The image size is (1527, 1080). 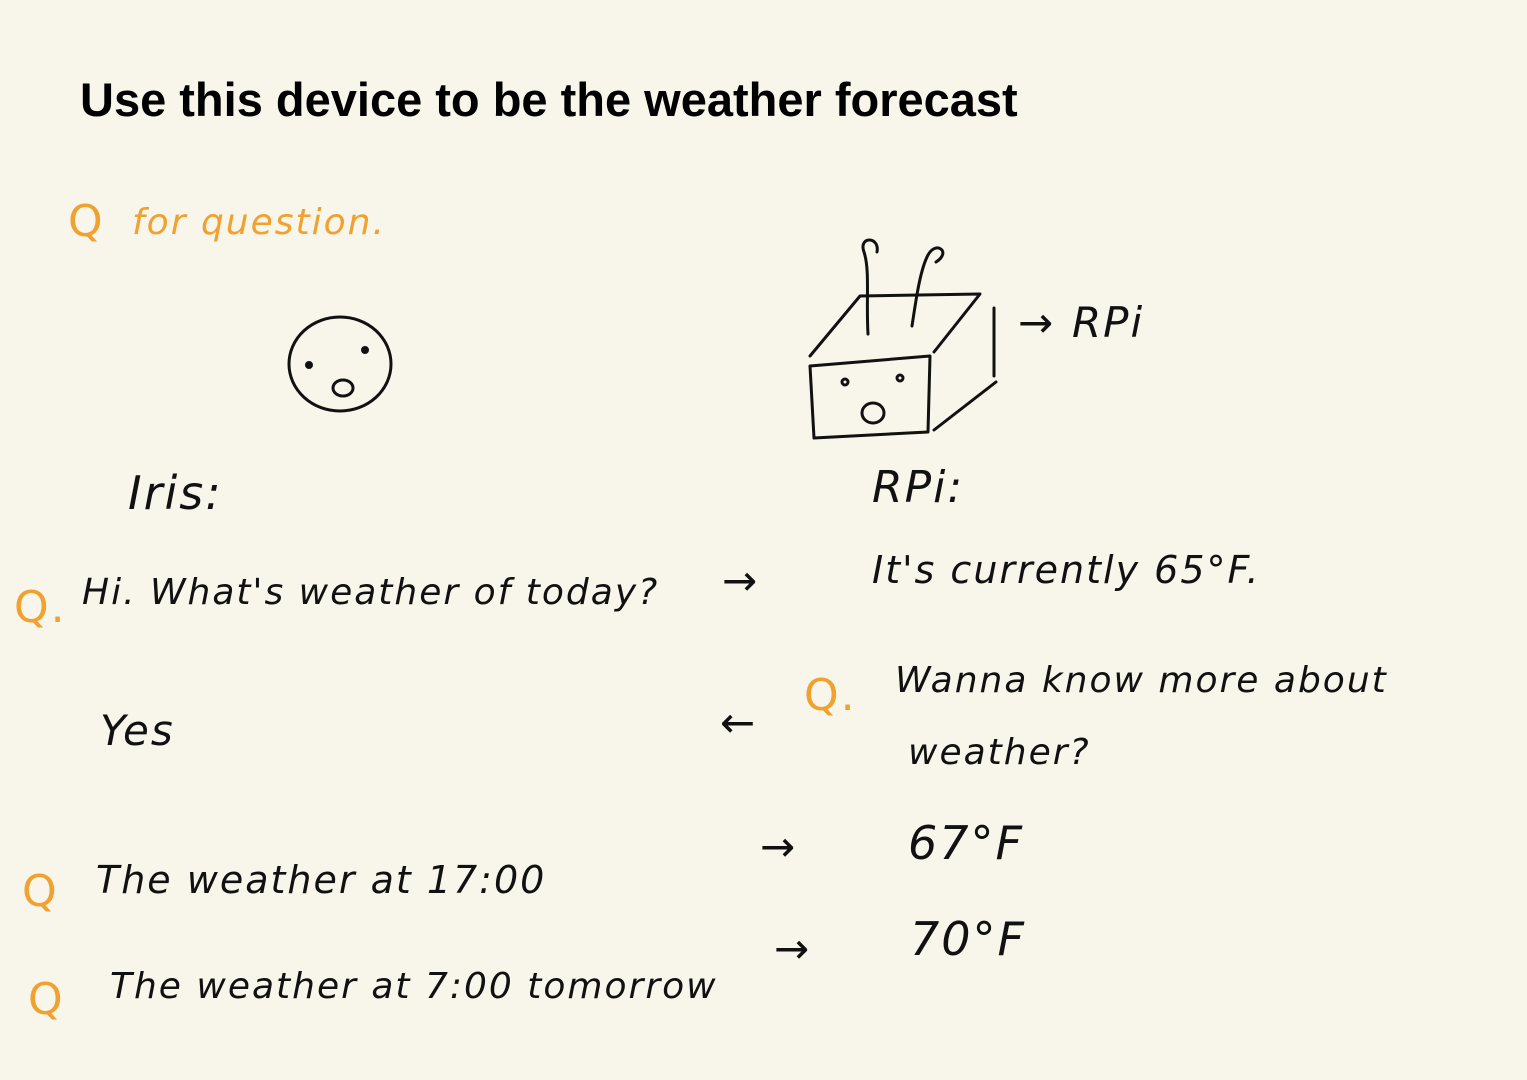 I want to click on speaker-rpi: RPi:, so click(x=918, y=487).